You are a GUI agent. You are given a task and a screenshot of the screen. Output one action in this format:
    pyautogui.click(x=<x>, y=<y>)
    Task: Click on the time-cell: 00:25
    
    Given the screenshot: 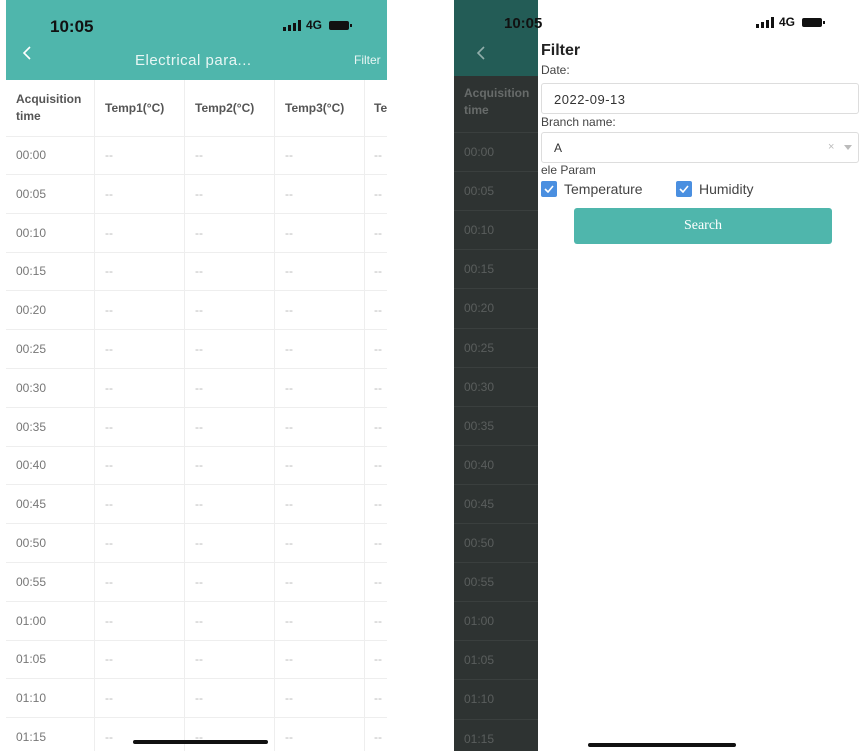 What is the action you would take?
    pyautogui.click(x=31, y=349)
    